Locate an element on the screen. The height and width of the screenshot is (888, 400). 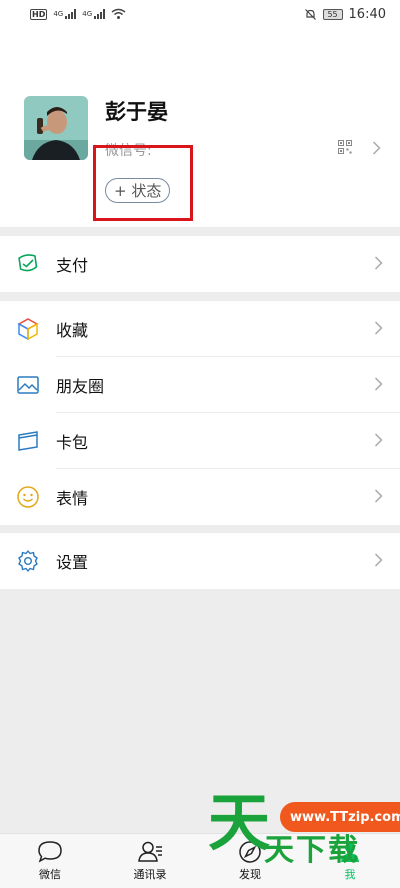
menu-item-cards: 卡包 is located at coordinates (200, 441).